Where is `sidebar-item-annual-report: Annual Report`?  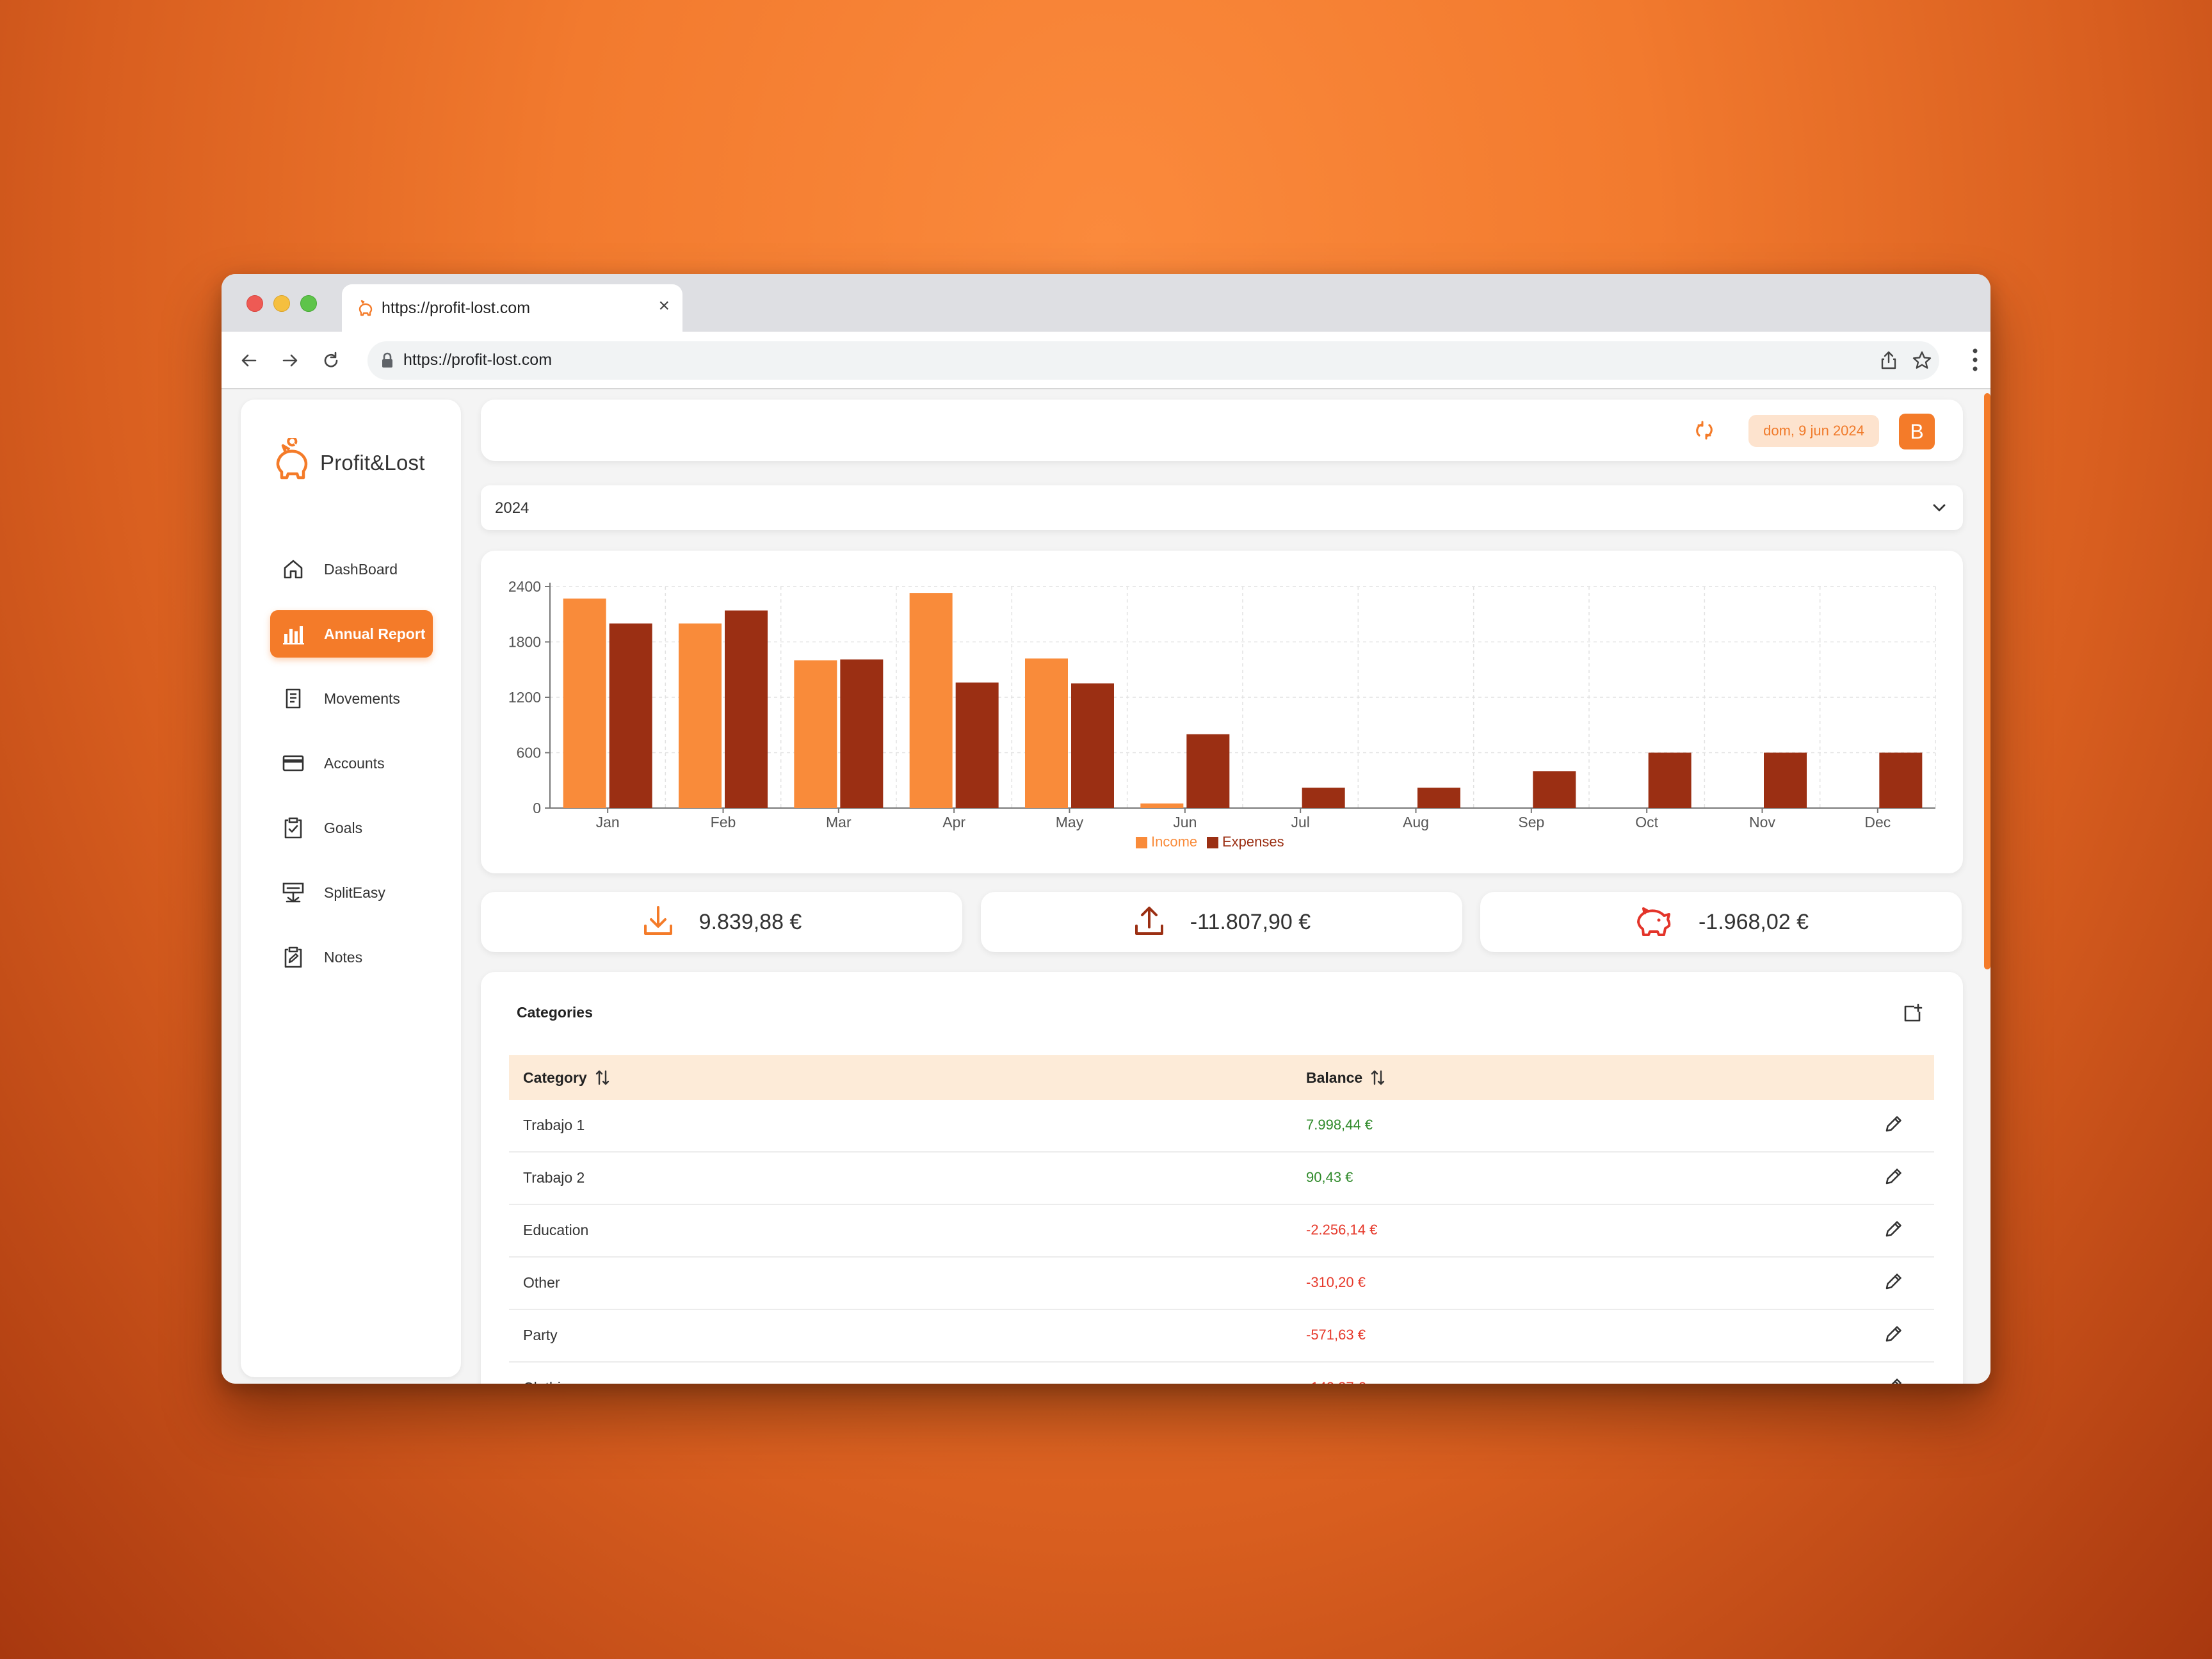
sidebar-item-annual-report: Annual Report is located at coordinates (351, 634).